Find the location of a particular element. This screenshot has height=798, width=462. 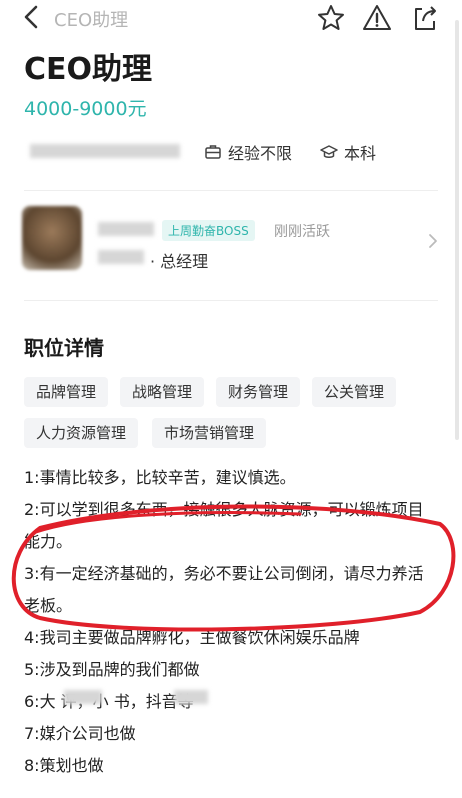

description-line: 能力。 is located at coordinates (48, 541).